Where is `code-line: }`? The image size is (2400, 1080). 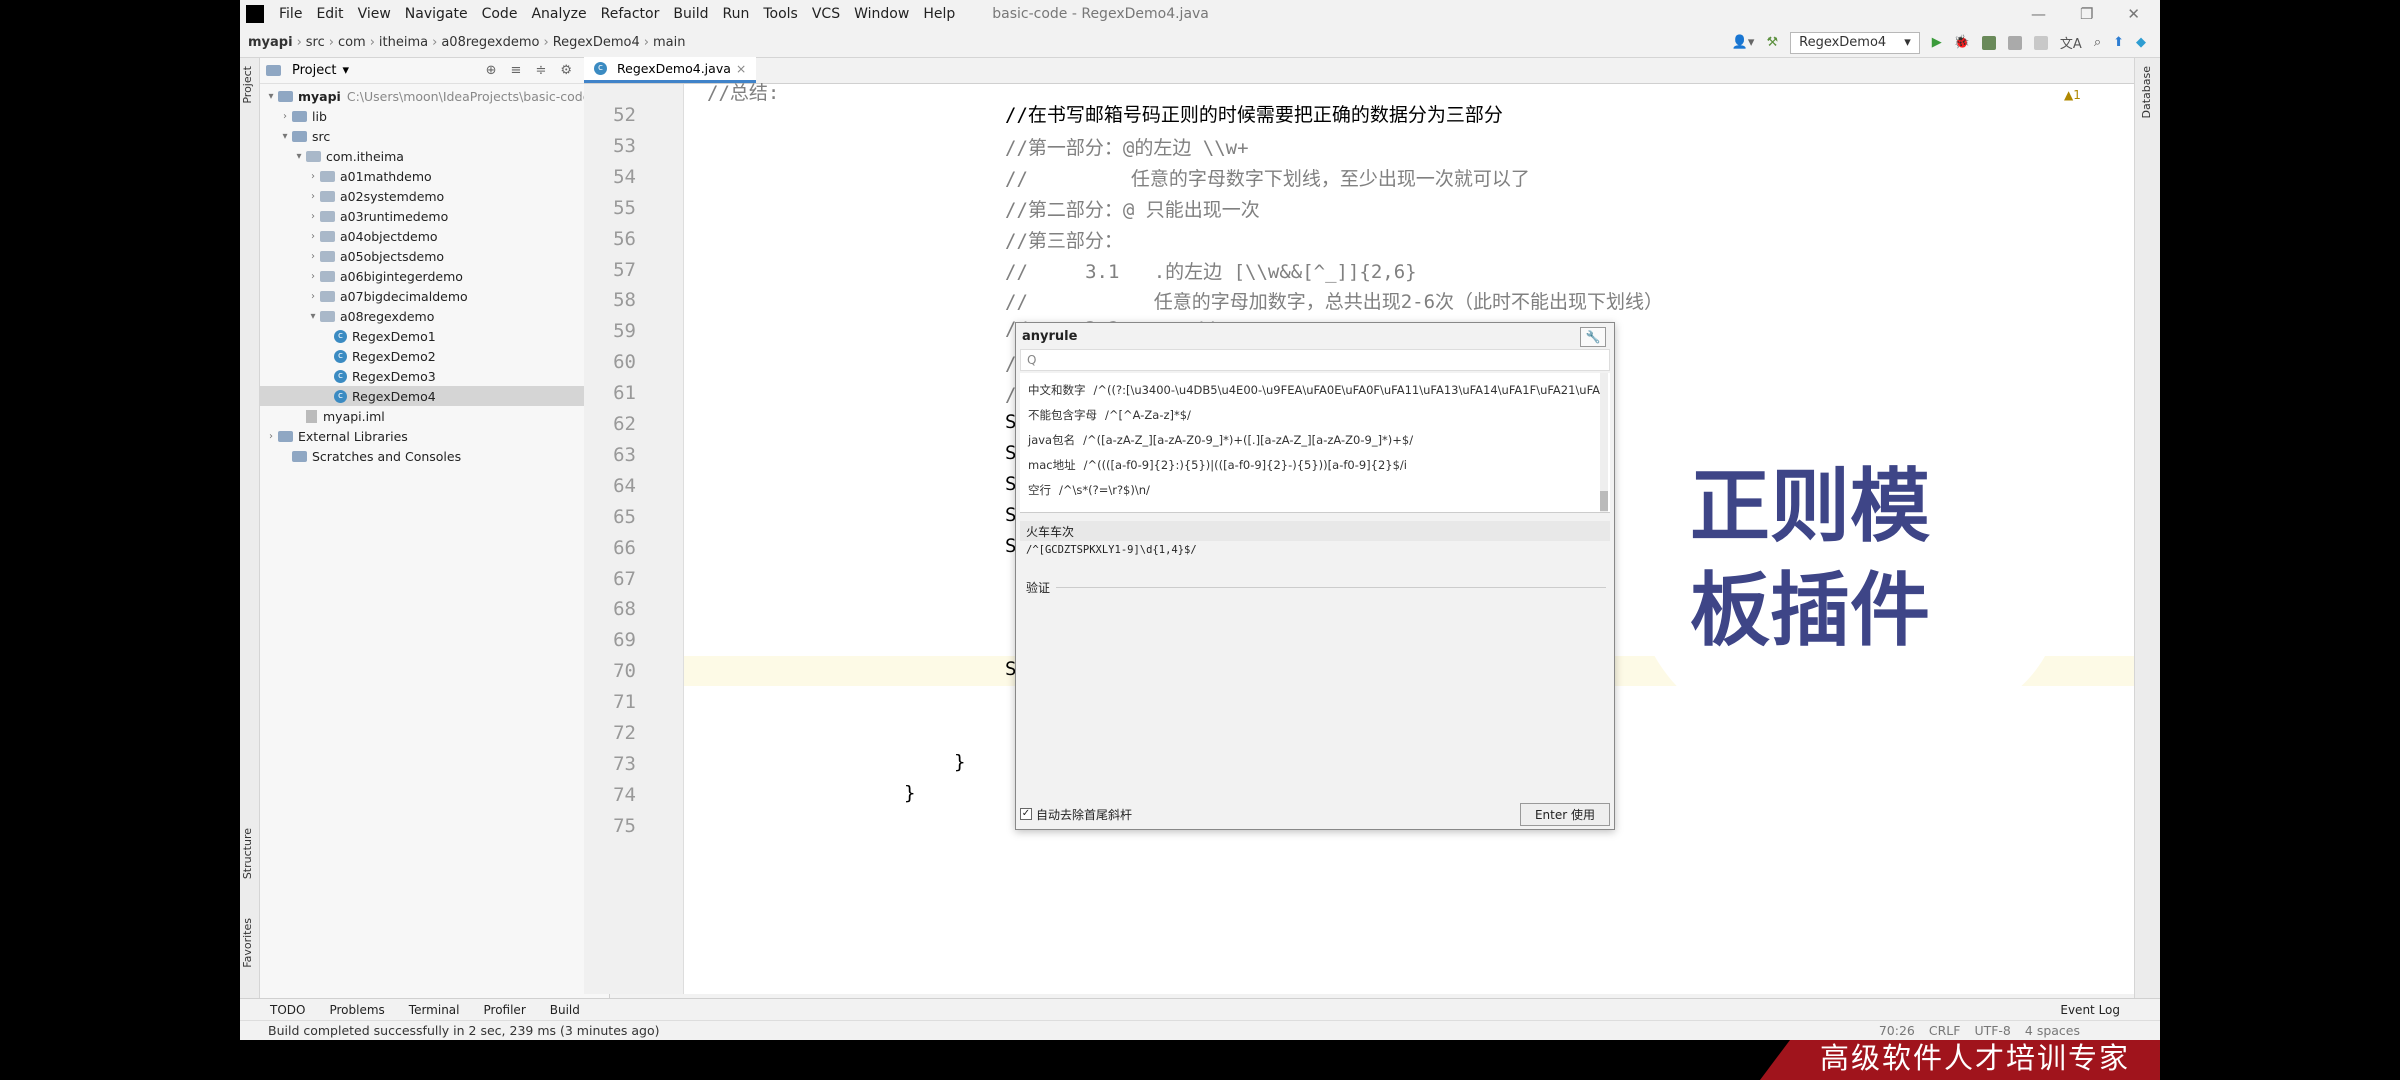
code-line: } is located at coordinates (910, 792).